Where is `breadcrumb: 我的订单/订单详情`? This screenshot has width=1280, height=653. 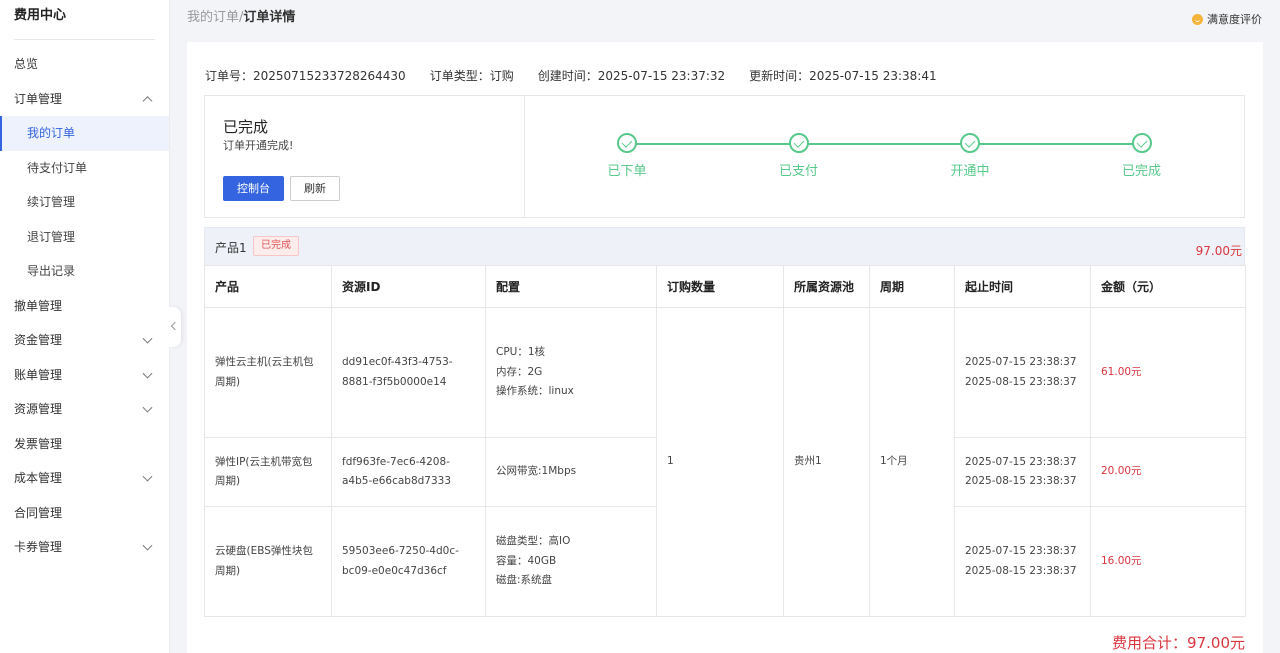
breadcrumb: 我的订单/订单详情 is located at coordinates (241, 18).